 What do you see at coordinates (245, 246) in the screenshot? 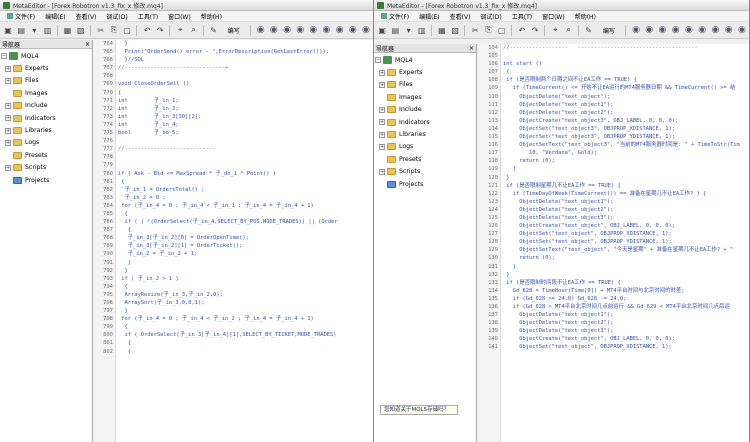
I see `code-line: 子_in_3[子_in_2][1] = OrderTicket();` at bounding box center [245, 246].